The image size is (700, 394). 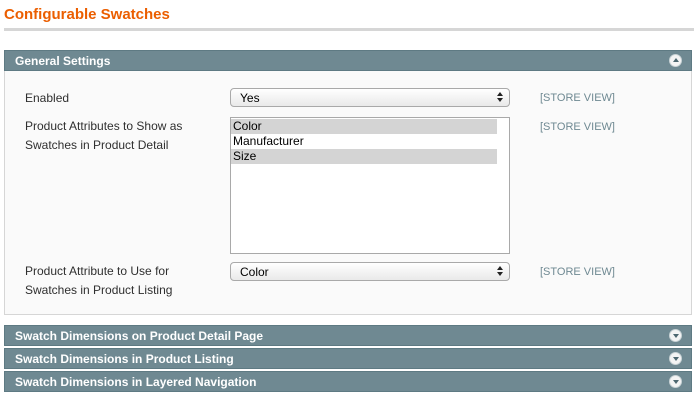 I want to click on option-color: Color, so click(x=364, y=126).